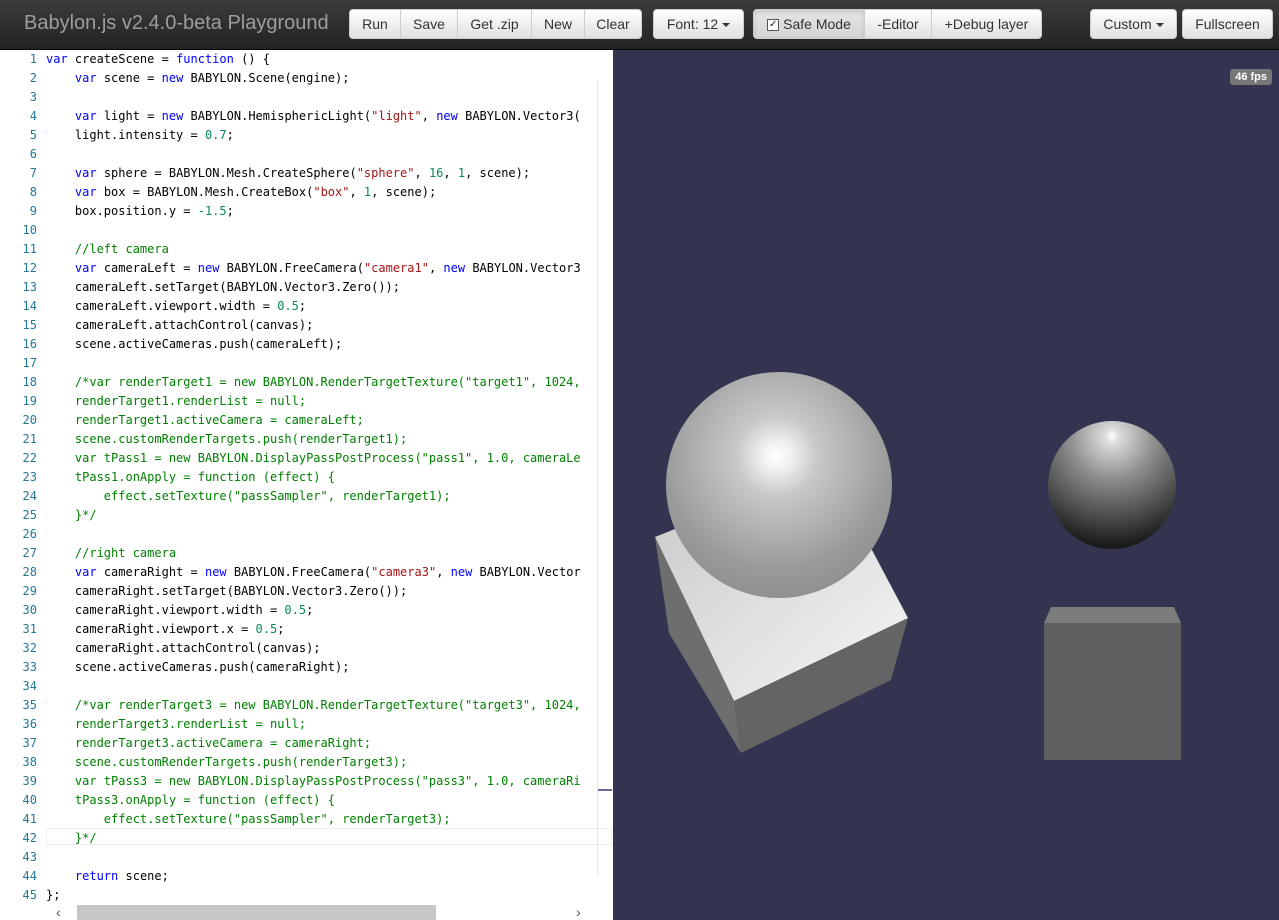 This screenshot has width=1279, height=920. What do you see at coordinates (198, 667) in the screenshot?
I see `code-text: scene.activeCameras.push(cameraRight);` at bounding box center [198, 667].